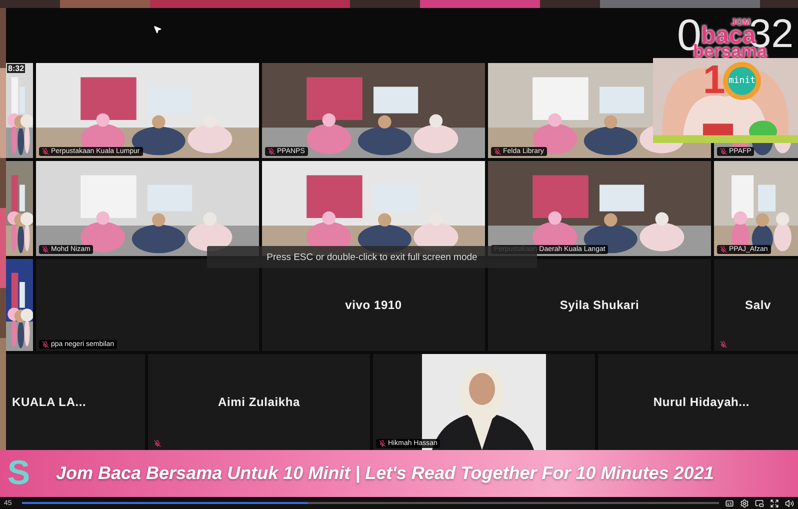 This screenshot has width=798, height=509. What do you see at coordinates (385, 473) in the screenshot?
I see `banner-title: Jom Baca Bersama Untuk 10 Minit | Let's Read Together For 10 Minutes 2021` at bounding box center [385, 473].